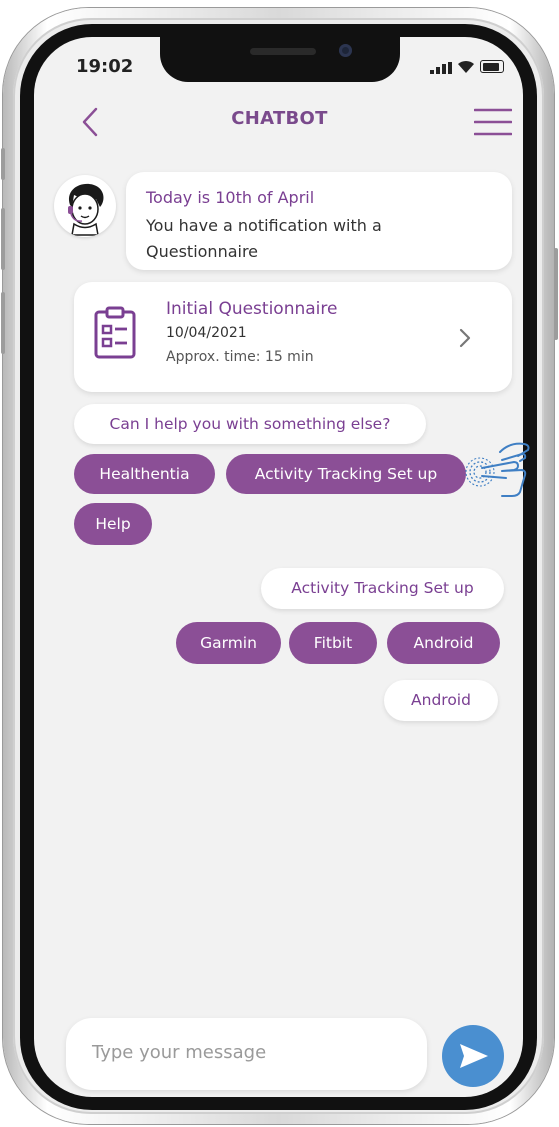 The image size is (559, 1127). I want to click on user-reply-activity-tracking: Activity Tracking Set up, so click(382, 588).